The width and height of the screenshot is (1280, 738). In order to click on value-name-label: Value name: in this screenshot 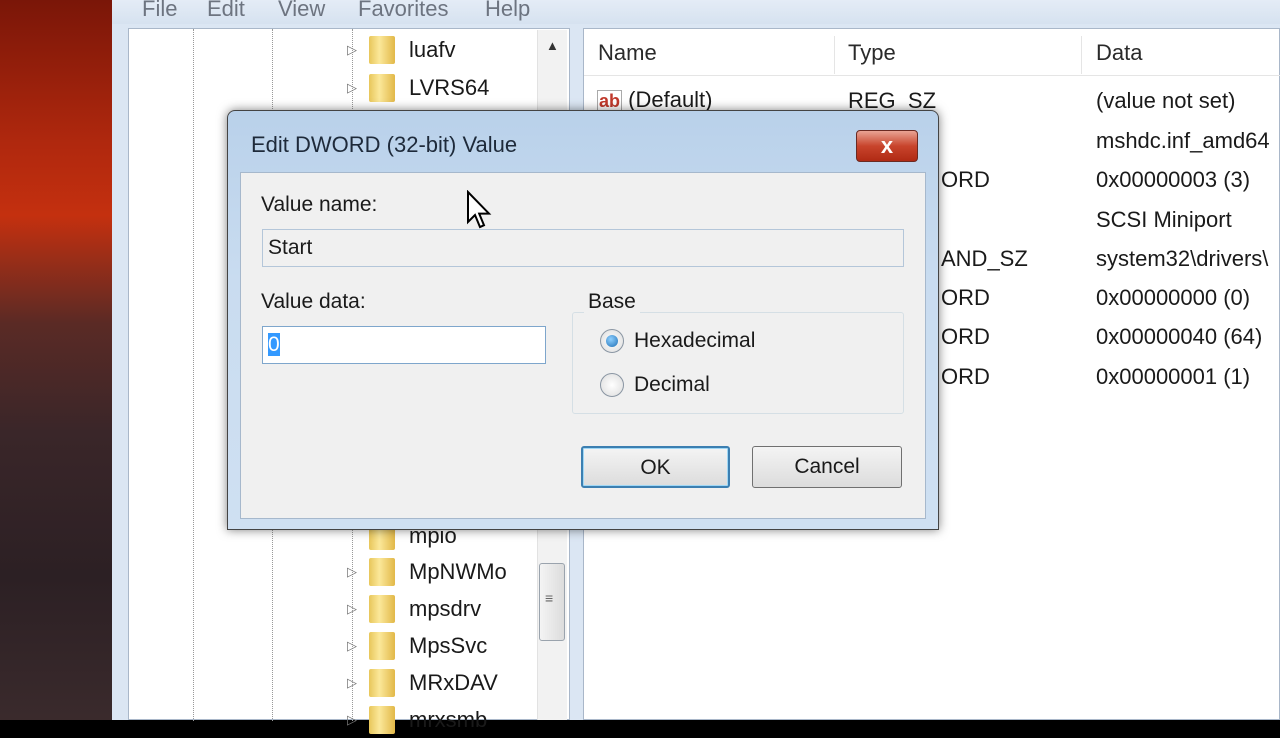, I will do `click(319, 204)`.